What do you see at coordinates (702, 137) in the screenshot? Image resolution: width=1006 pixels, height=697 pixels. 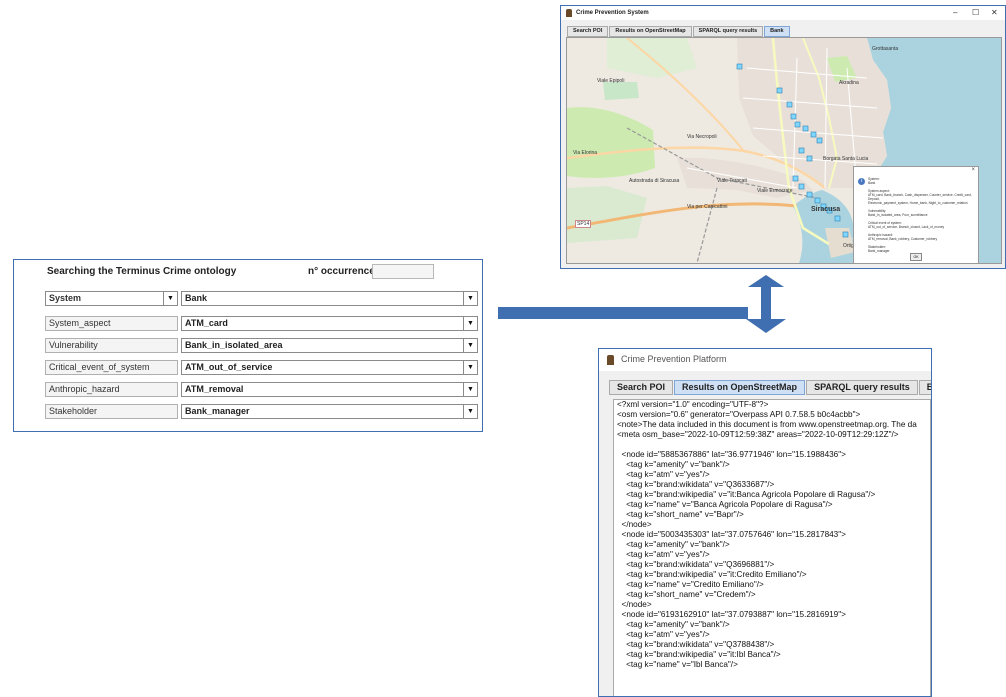 I see `map-label: Via Necropoli` at bounding box center [702, 137].